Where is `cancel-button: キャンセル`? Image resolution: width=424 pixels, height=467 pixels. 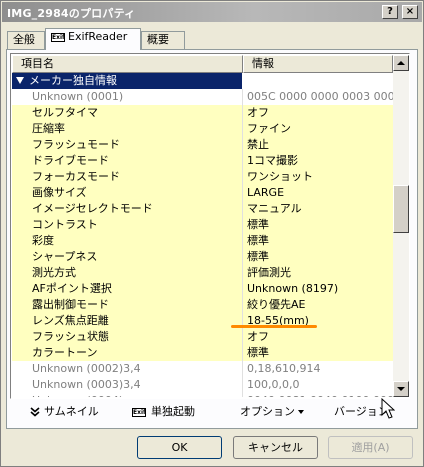
cancel-button: キャンセル is located at coordinates (275, 447).